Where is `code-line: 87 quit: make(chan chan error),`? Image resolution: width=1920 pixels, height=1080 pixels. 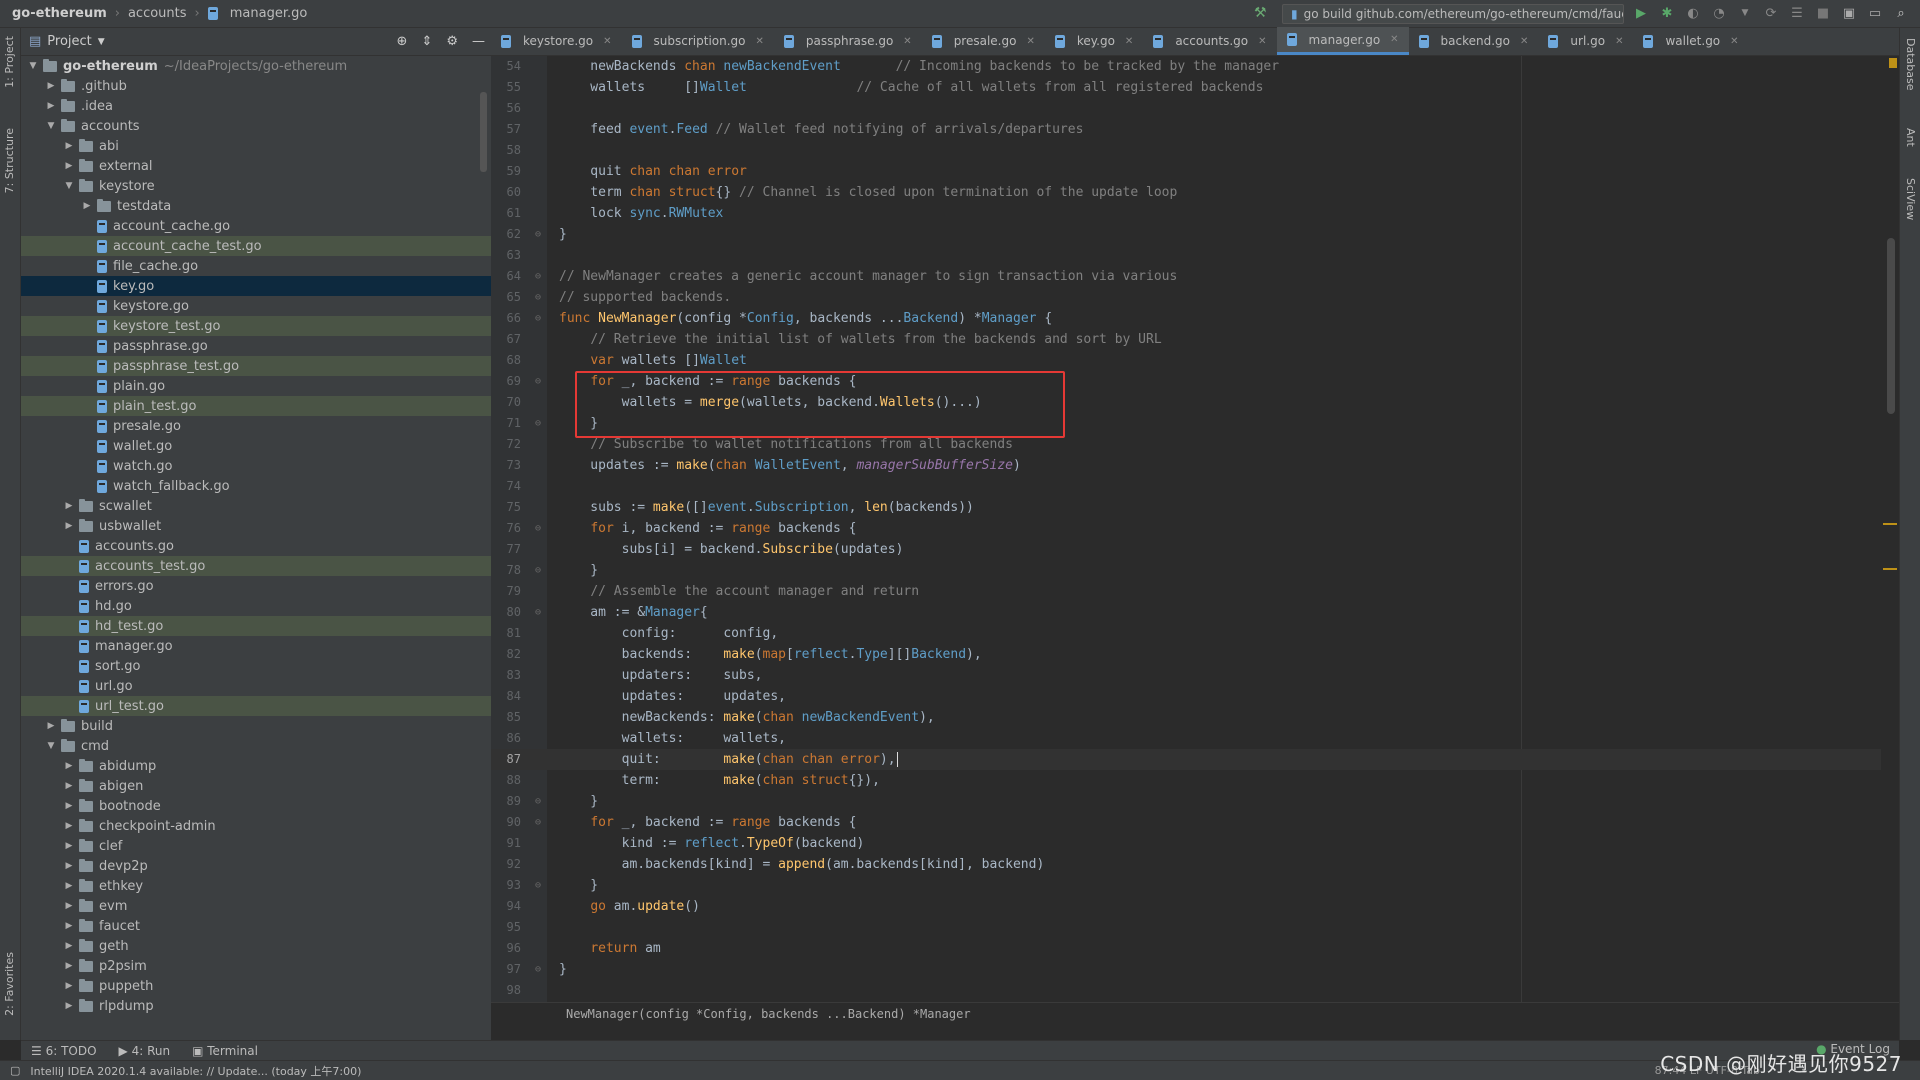
code-line: 87 quit: make(chan chan error), is located at coordinates (1186, 759).